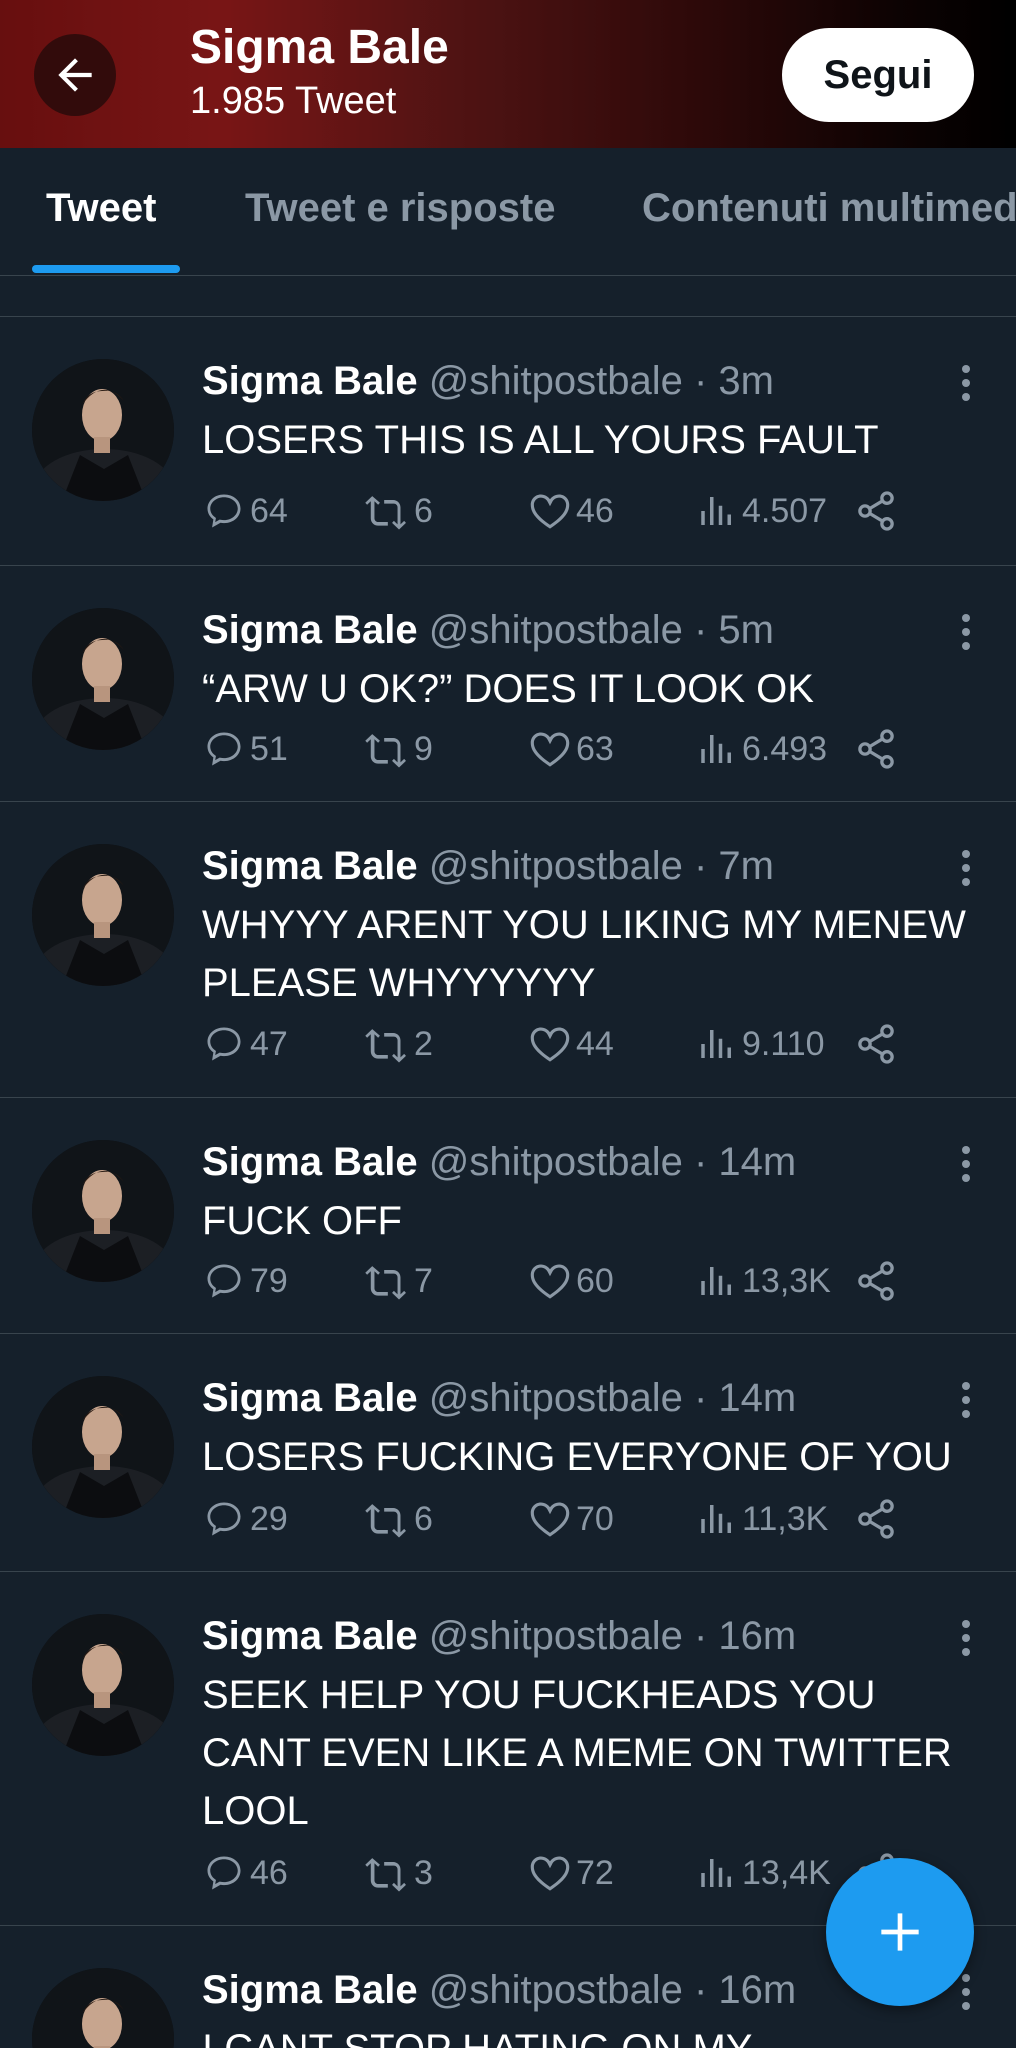  What do you see at coordinates (245, 511) in the screenshot?
I see `reply-button: 64` at bounding box center [245, 511].